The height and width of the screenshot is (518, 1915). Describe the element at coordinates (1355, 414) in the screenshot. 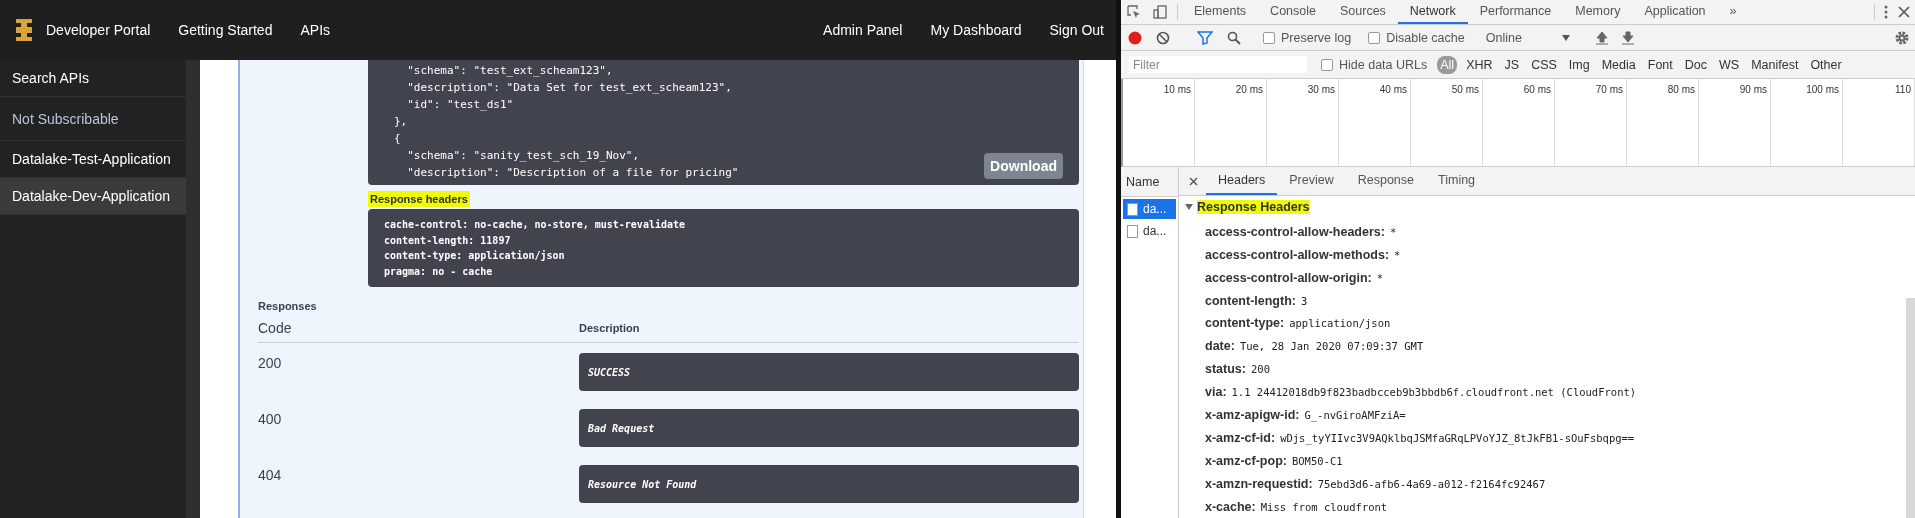

I see `header-value: G_-nvGiroAMFziA=` at that location.